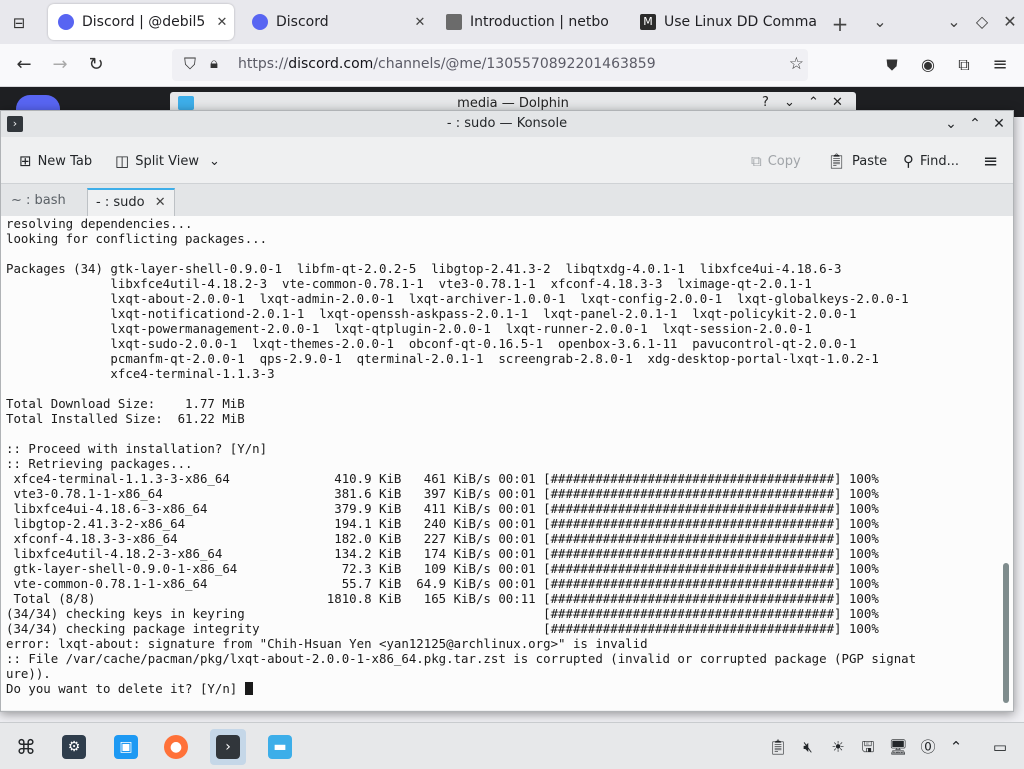 The image size is (1024, 769). What do you see at coordinates (796, 64) in the screenshot?
I see `bookmark-star-icon: ☆` at bounding box center [796, 64].